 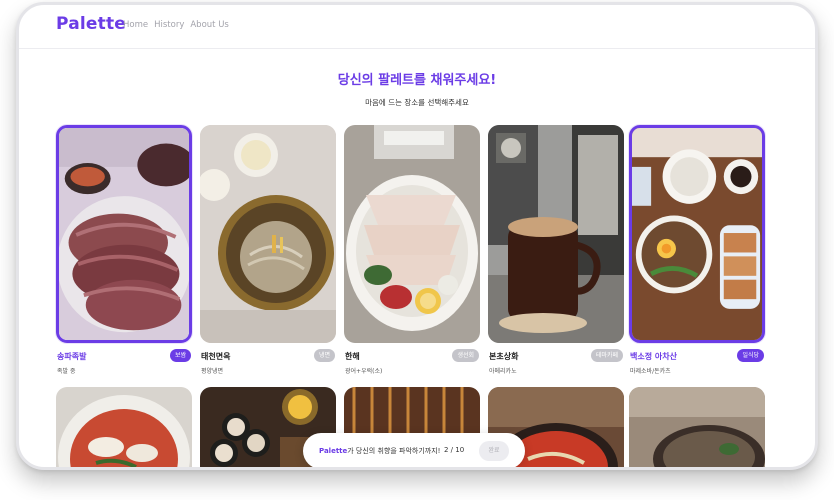 I want to click on place-card-taecheon-myeonok: 태천면옥 냉면 평양냉면, so click(x=268, y=250).